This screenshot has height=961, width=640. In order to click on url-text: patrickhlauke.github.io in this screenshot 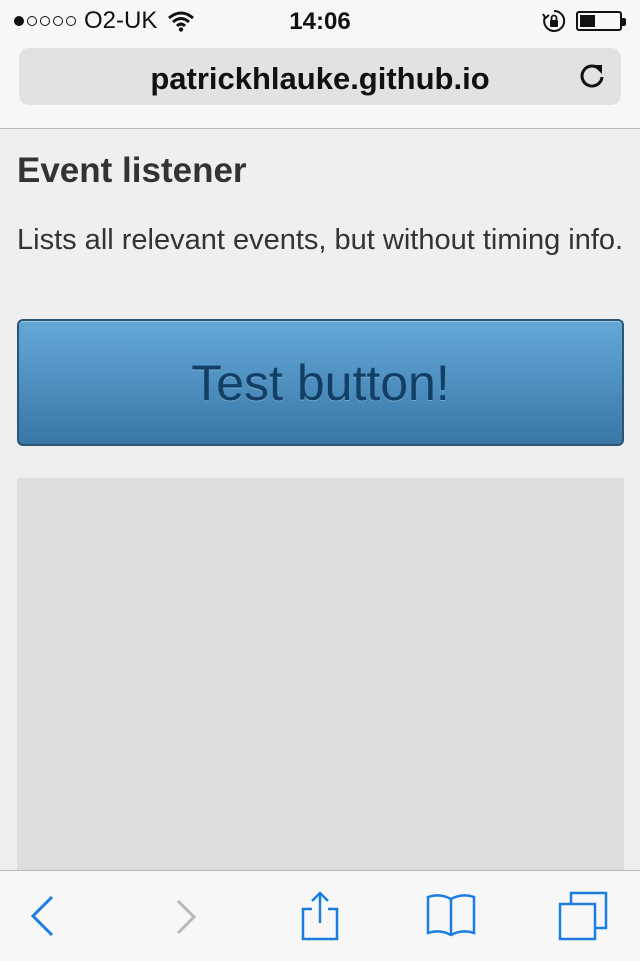, I will do `click(320, 79)`.